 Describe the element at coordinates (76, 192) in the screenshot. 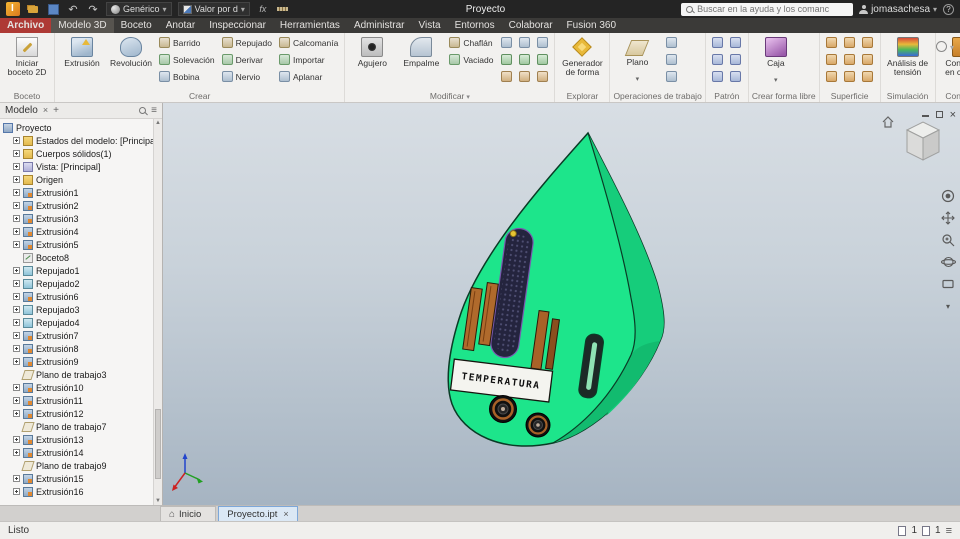

I see `tree-item: Extrusión1` at that location.